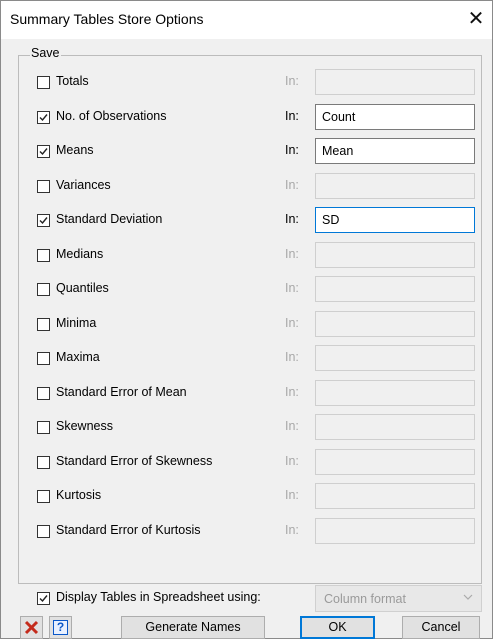 Image resolution: width=493 pixels, height=643 pixels. What do you see at coordinates (292, 115) in the screenshot?
I see `no-of-observations-in-label: In:` at bounding box center [292, 115].